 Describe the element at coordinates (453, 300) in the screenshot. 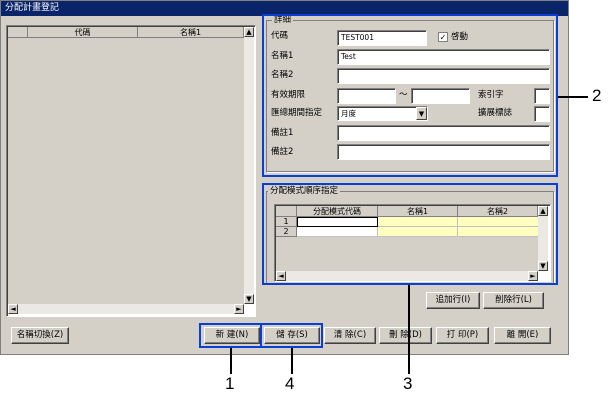

I see `add-row-button: 追加行(I)` at that location.